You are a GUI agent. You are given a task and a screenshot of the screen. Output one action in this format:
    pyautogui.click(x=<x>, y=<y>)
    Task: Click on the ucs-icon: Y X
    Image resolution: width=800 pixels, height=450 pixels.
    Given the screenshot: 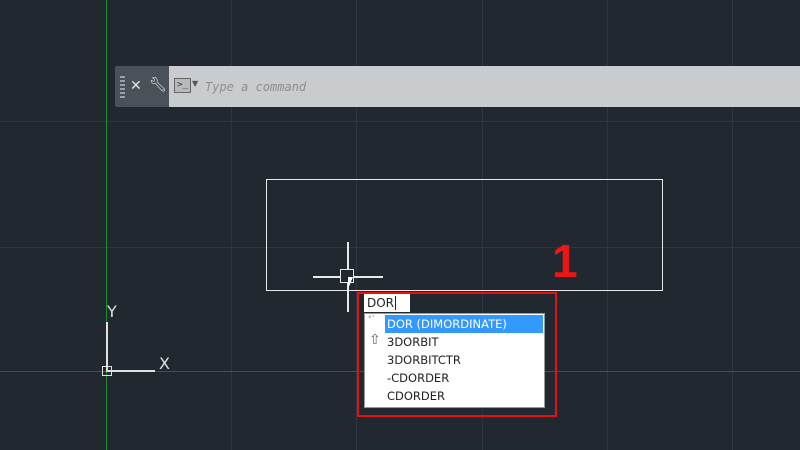 What is the action you would take?
    pyautogui.click(x=140, y=340)
    